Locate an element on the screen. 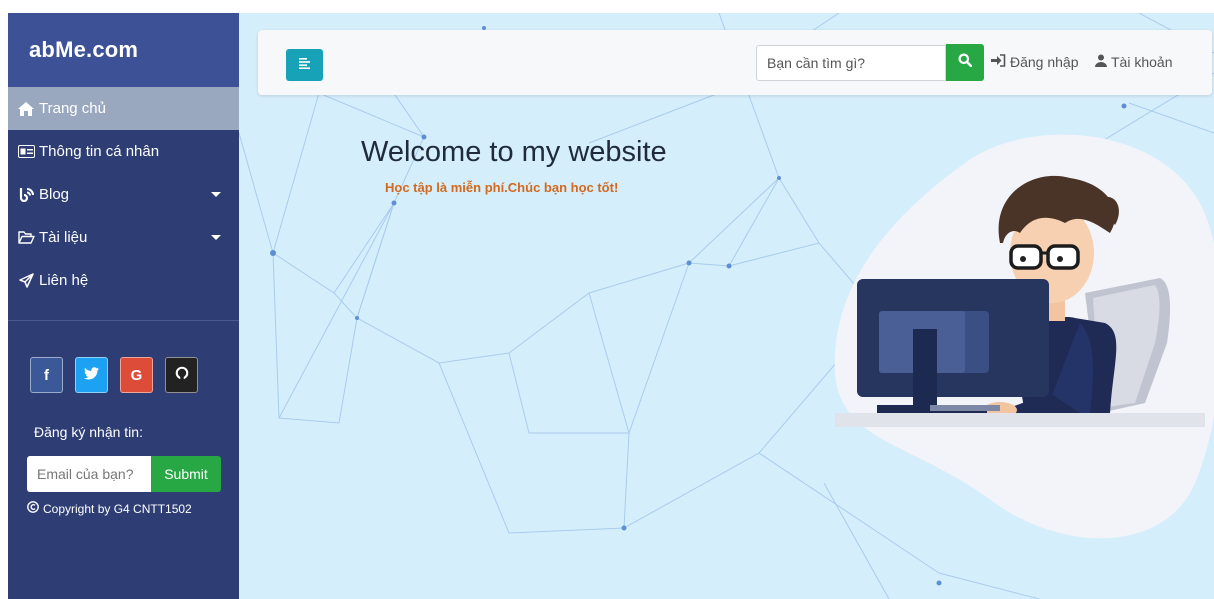  sidebar-item-documents: Tài liệu is located at coordinates (123, 237).